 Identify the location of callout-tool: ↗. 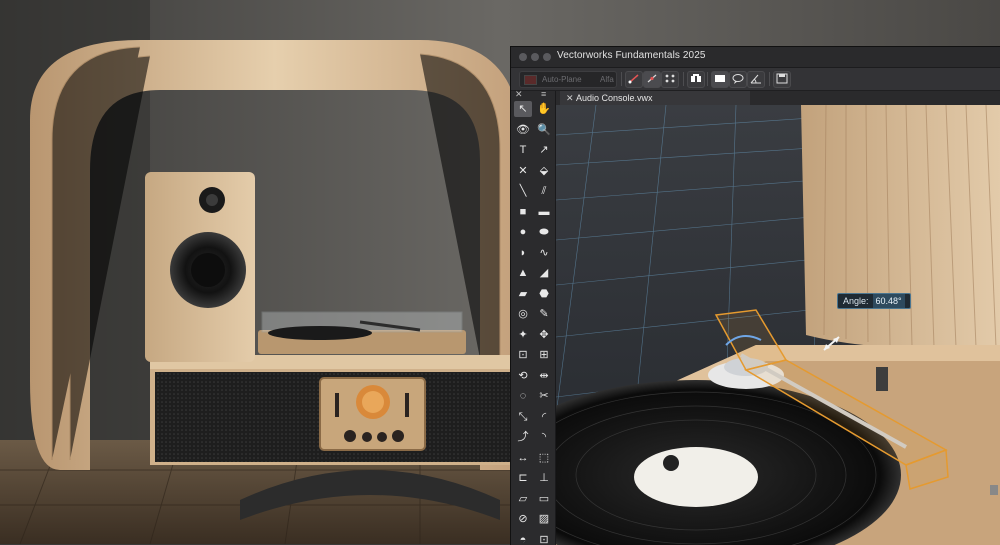
(544, 150).